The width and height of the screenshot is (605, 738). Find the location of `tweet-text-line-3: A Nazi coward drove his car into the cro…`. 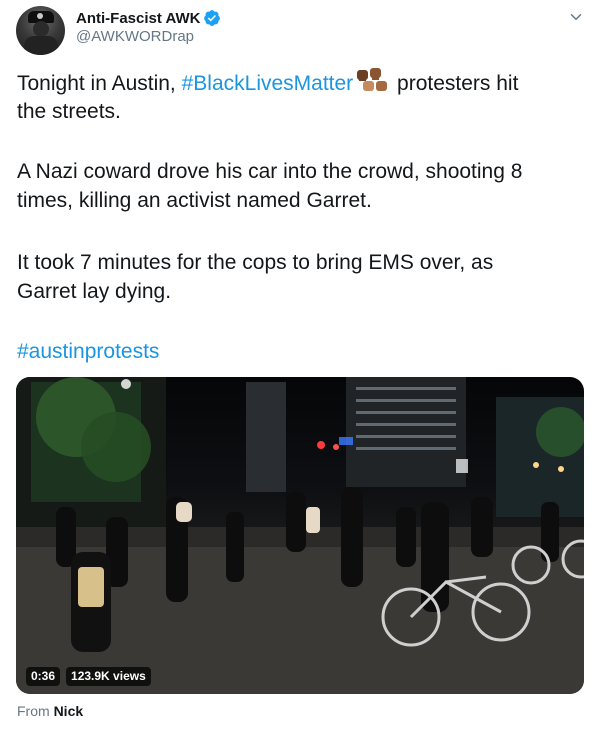

tweet-text-line-3: A Nazi coward drove his car into the cro… is located at coordinates (270, 171).